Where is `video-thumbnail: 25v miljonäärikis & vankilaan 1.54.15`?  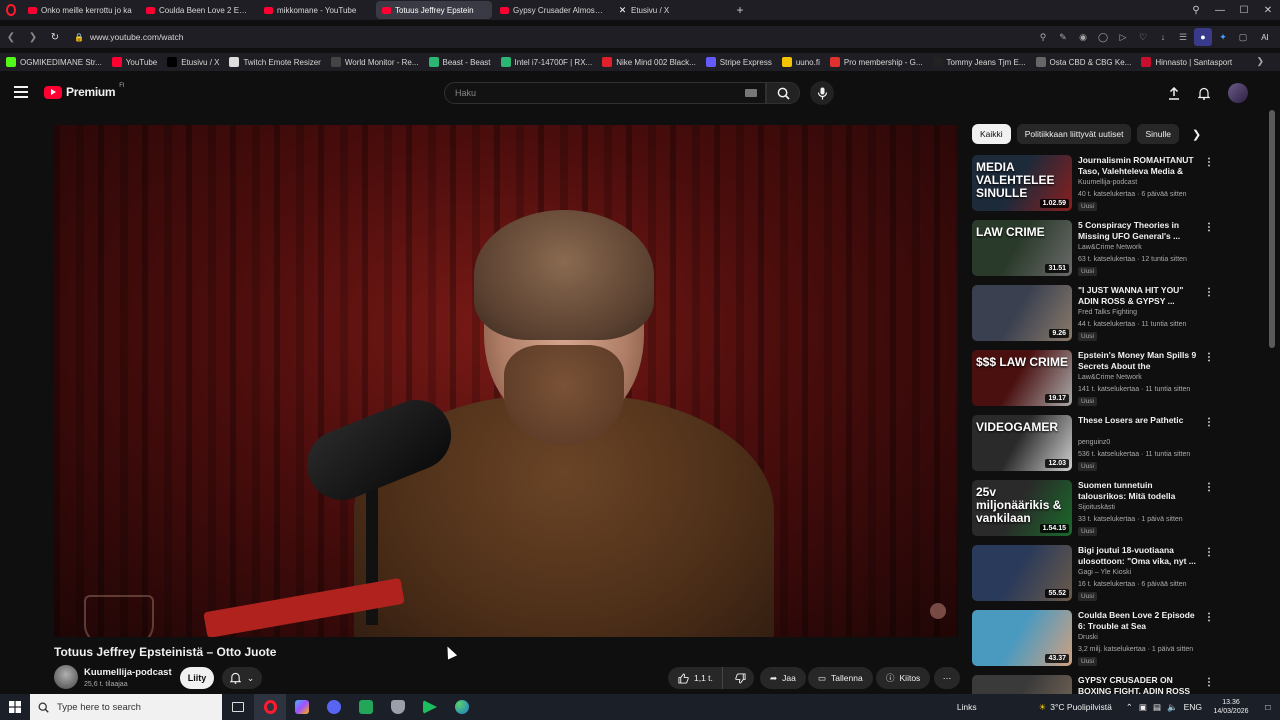
video-thumbnail: 25v miljonäärikis & vankilaan 1.54.15 is located at coordinates (1022, 508).